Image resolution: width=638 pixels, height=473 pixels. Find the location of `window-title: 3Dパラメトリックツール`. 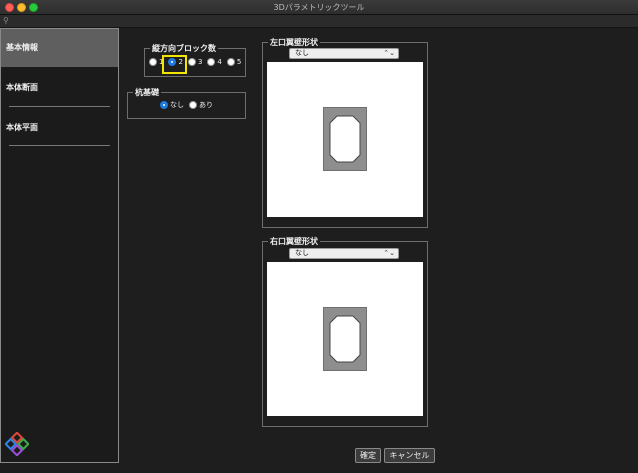

window-title: 3Dパラメトリックツール is located at coordinates (319, 7).